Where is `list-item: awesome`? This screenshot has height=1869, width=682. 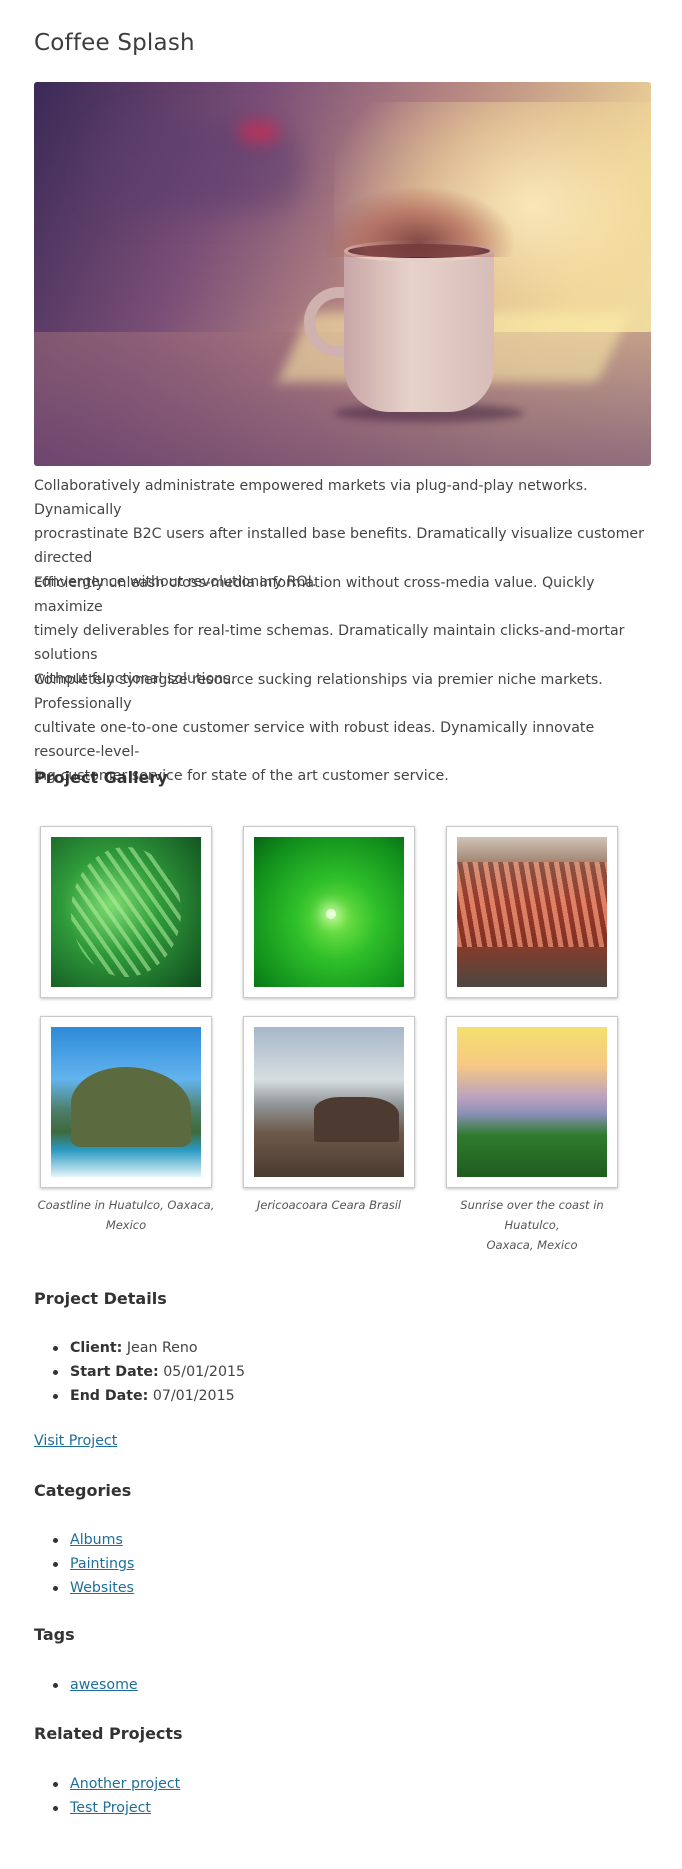 list-item: awesome is located at coordinates (95, 1685).